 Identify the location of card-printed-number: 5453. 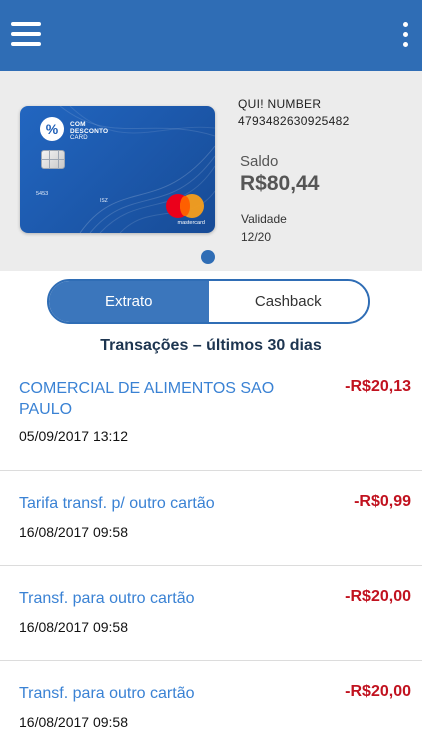
(42, 194).